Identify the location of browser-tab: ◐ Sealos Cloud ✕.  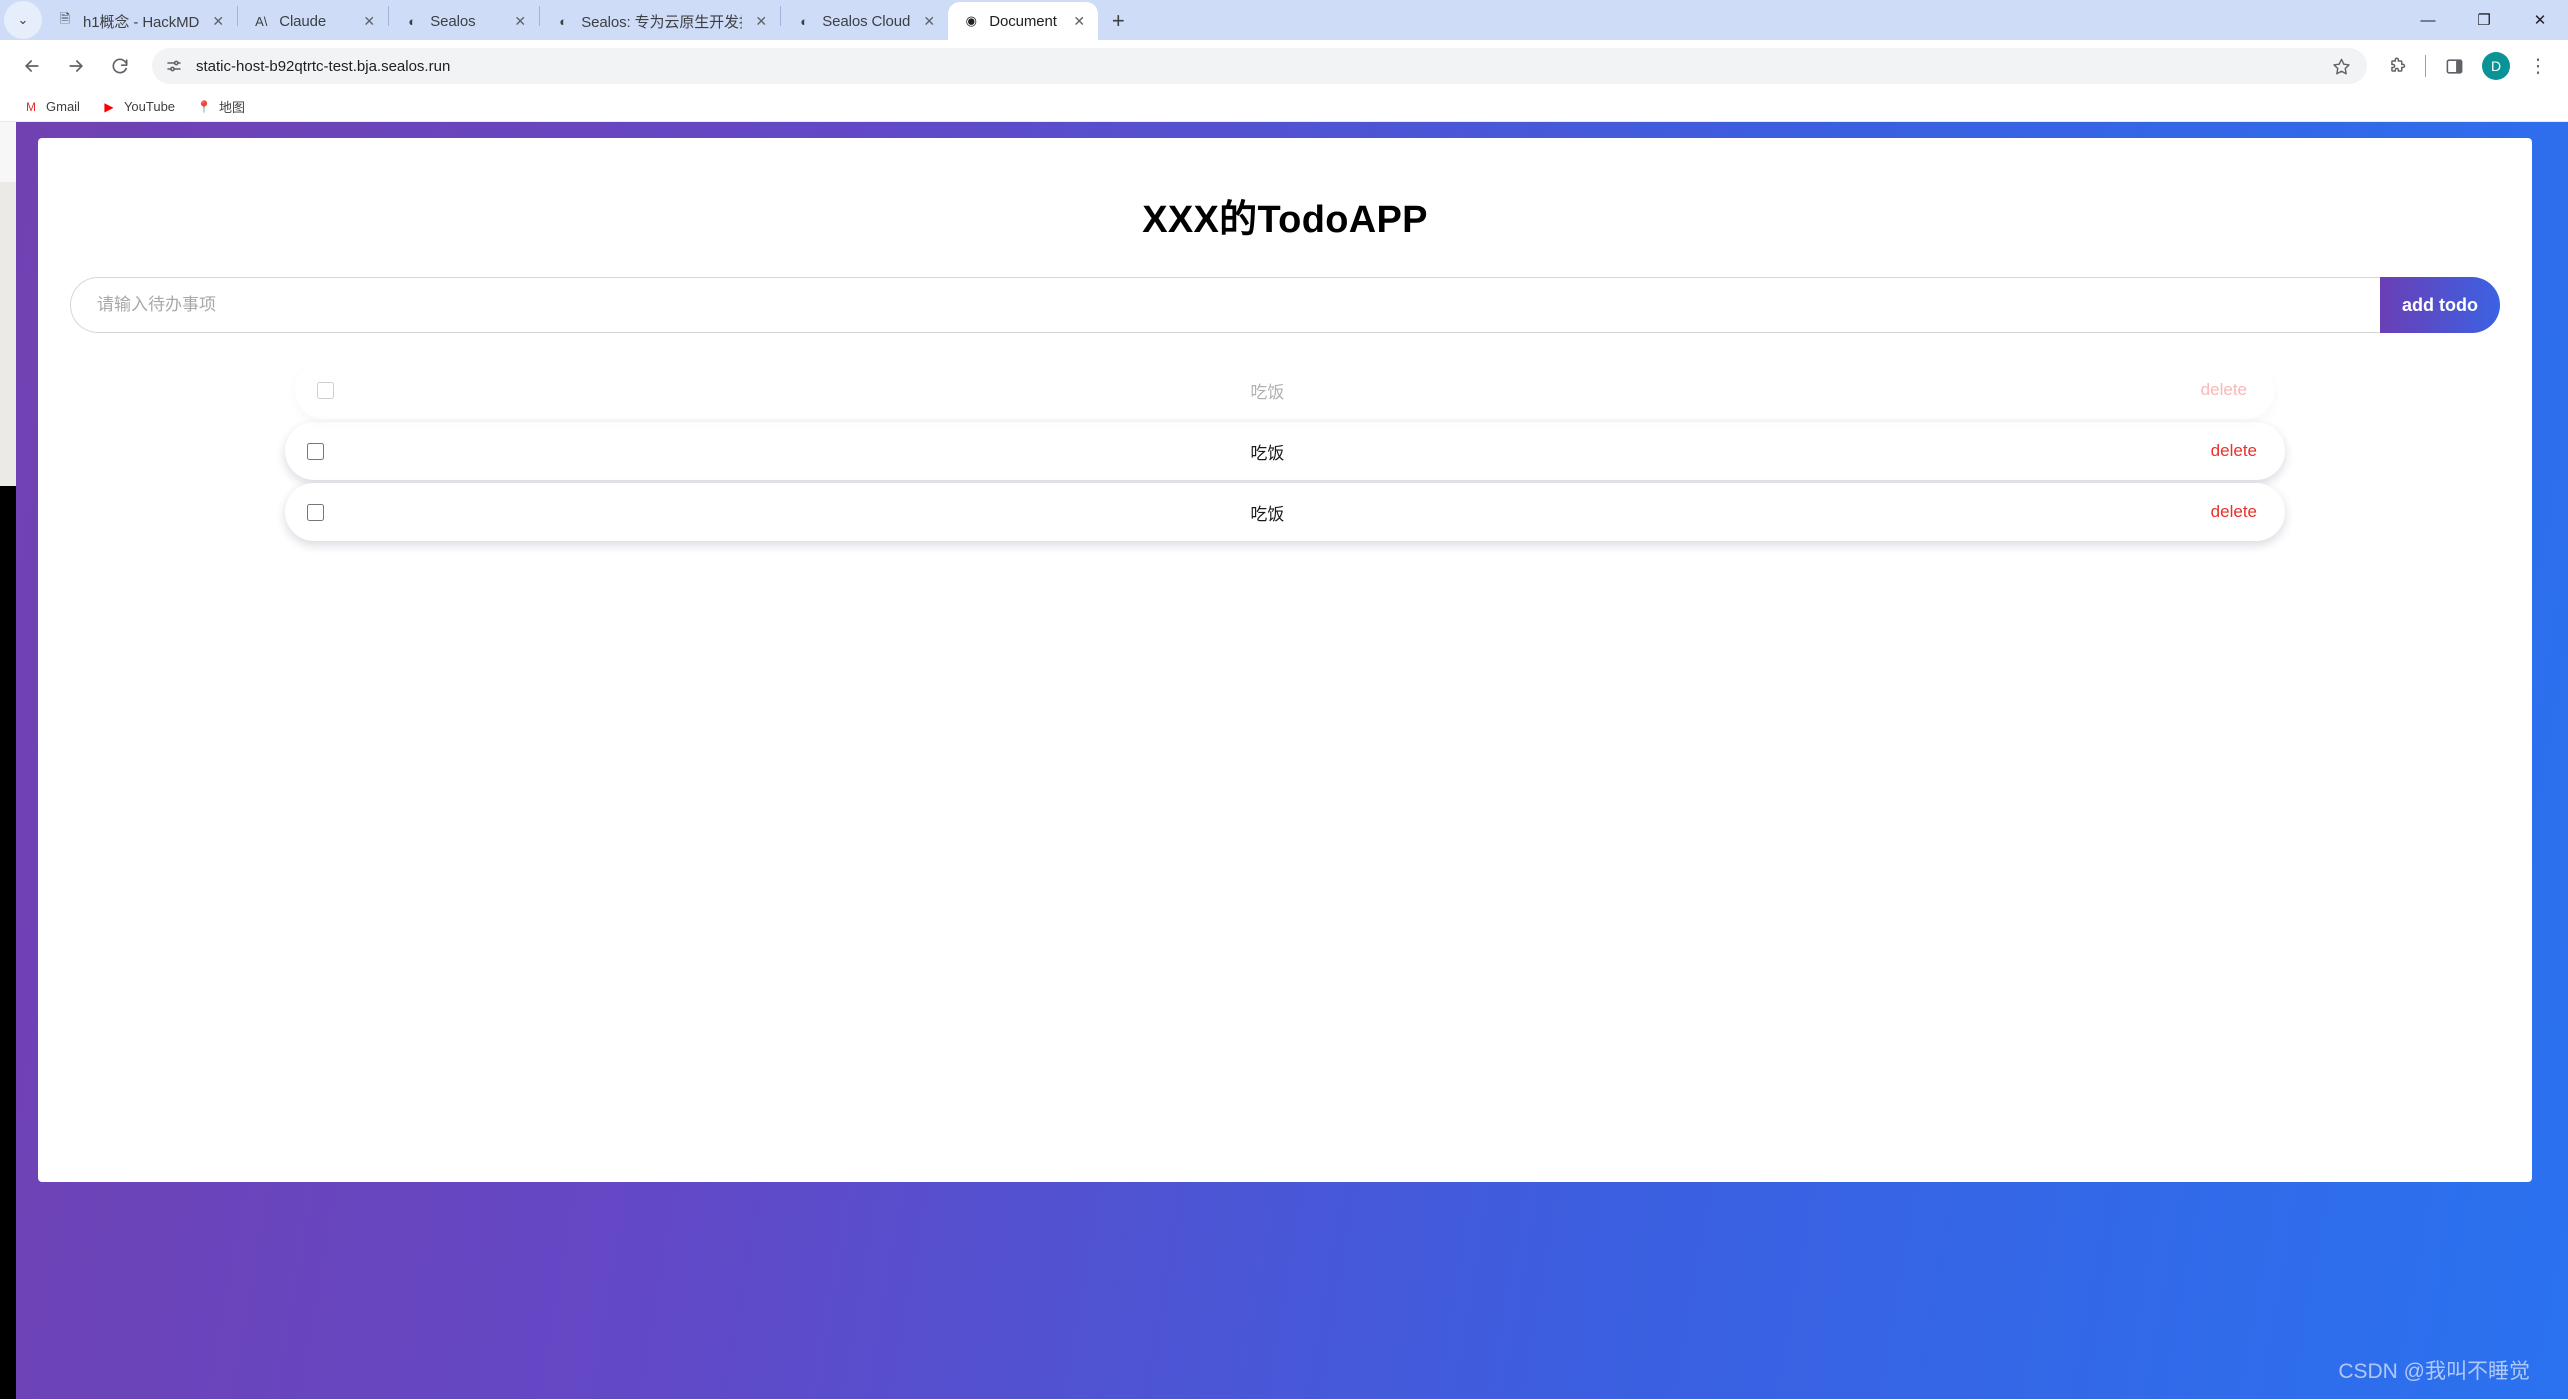
(864, 21).